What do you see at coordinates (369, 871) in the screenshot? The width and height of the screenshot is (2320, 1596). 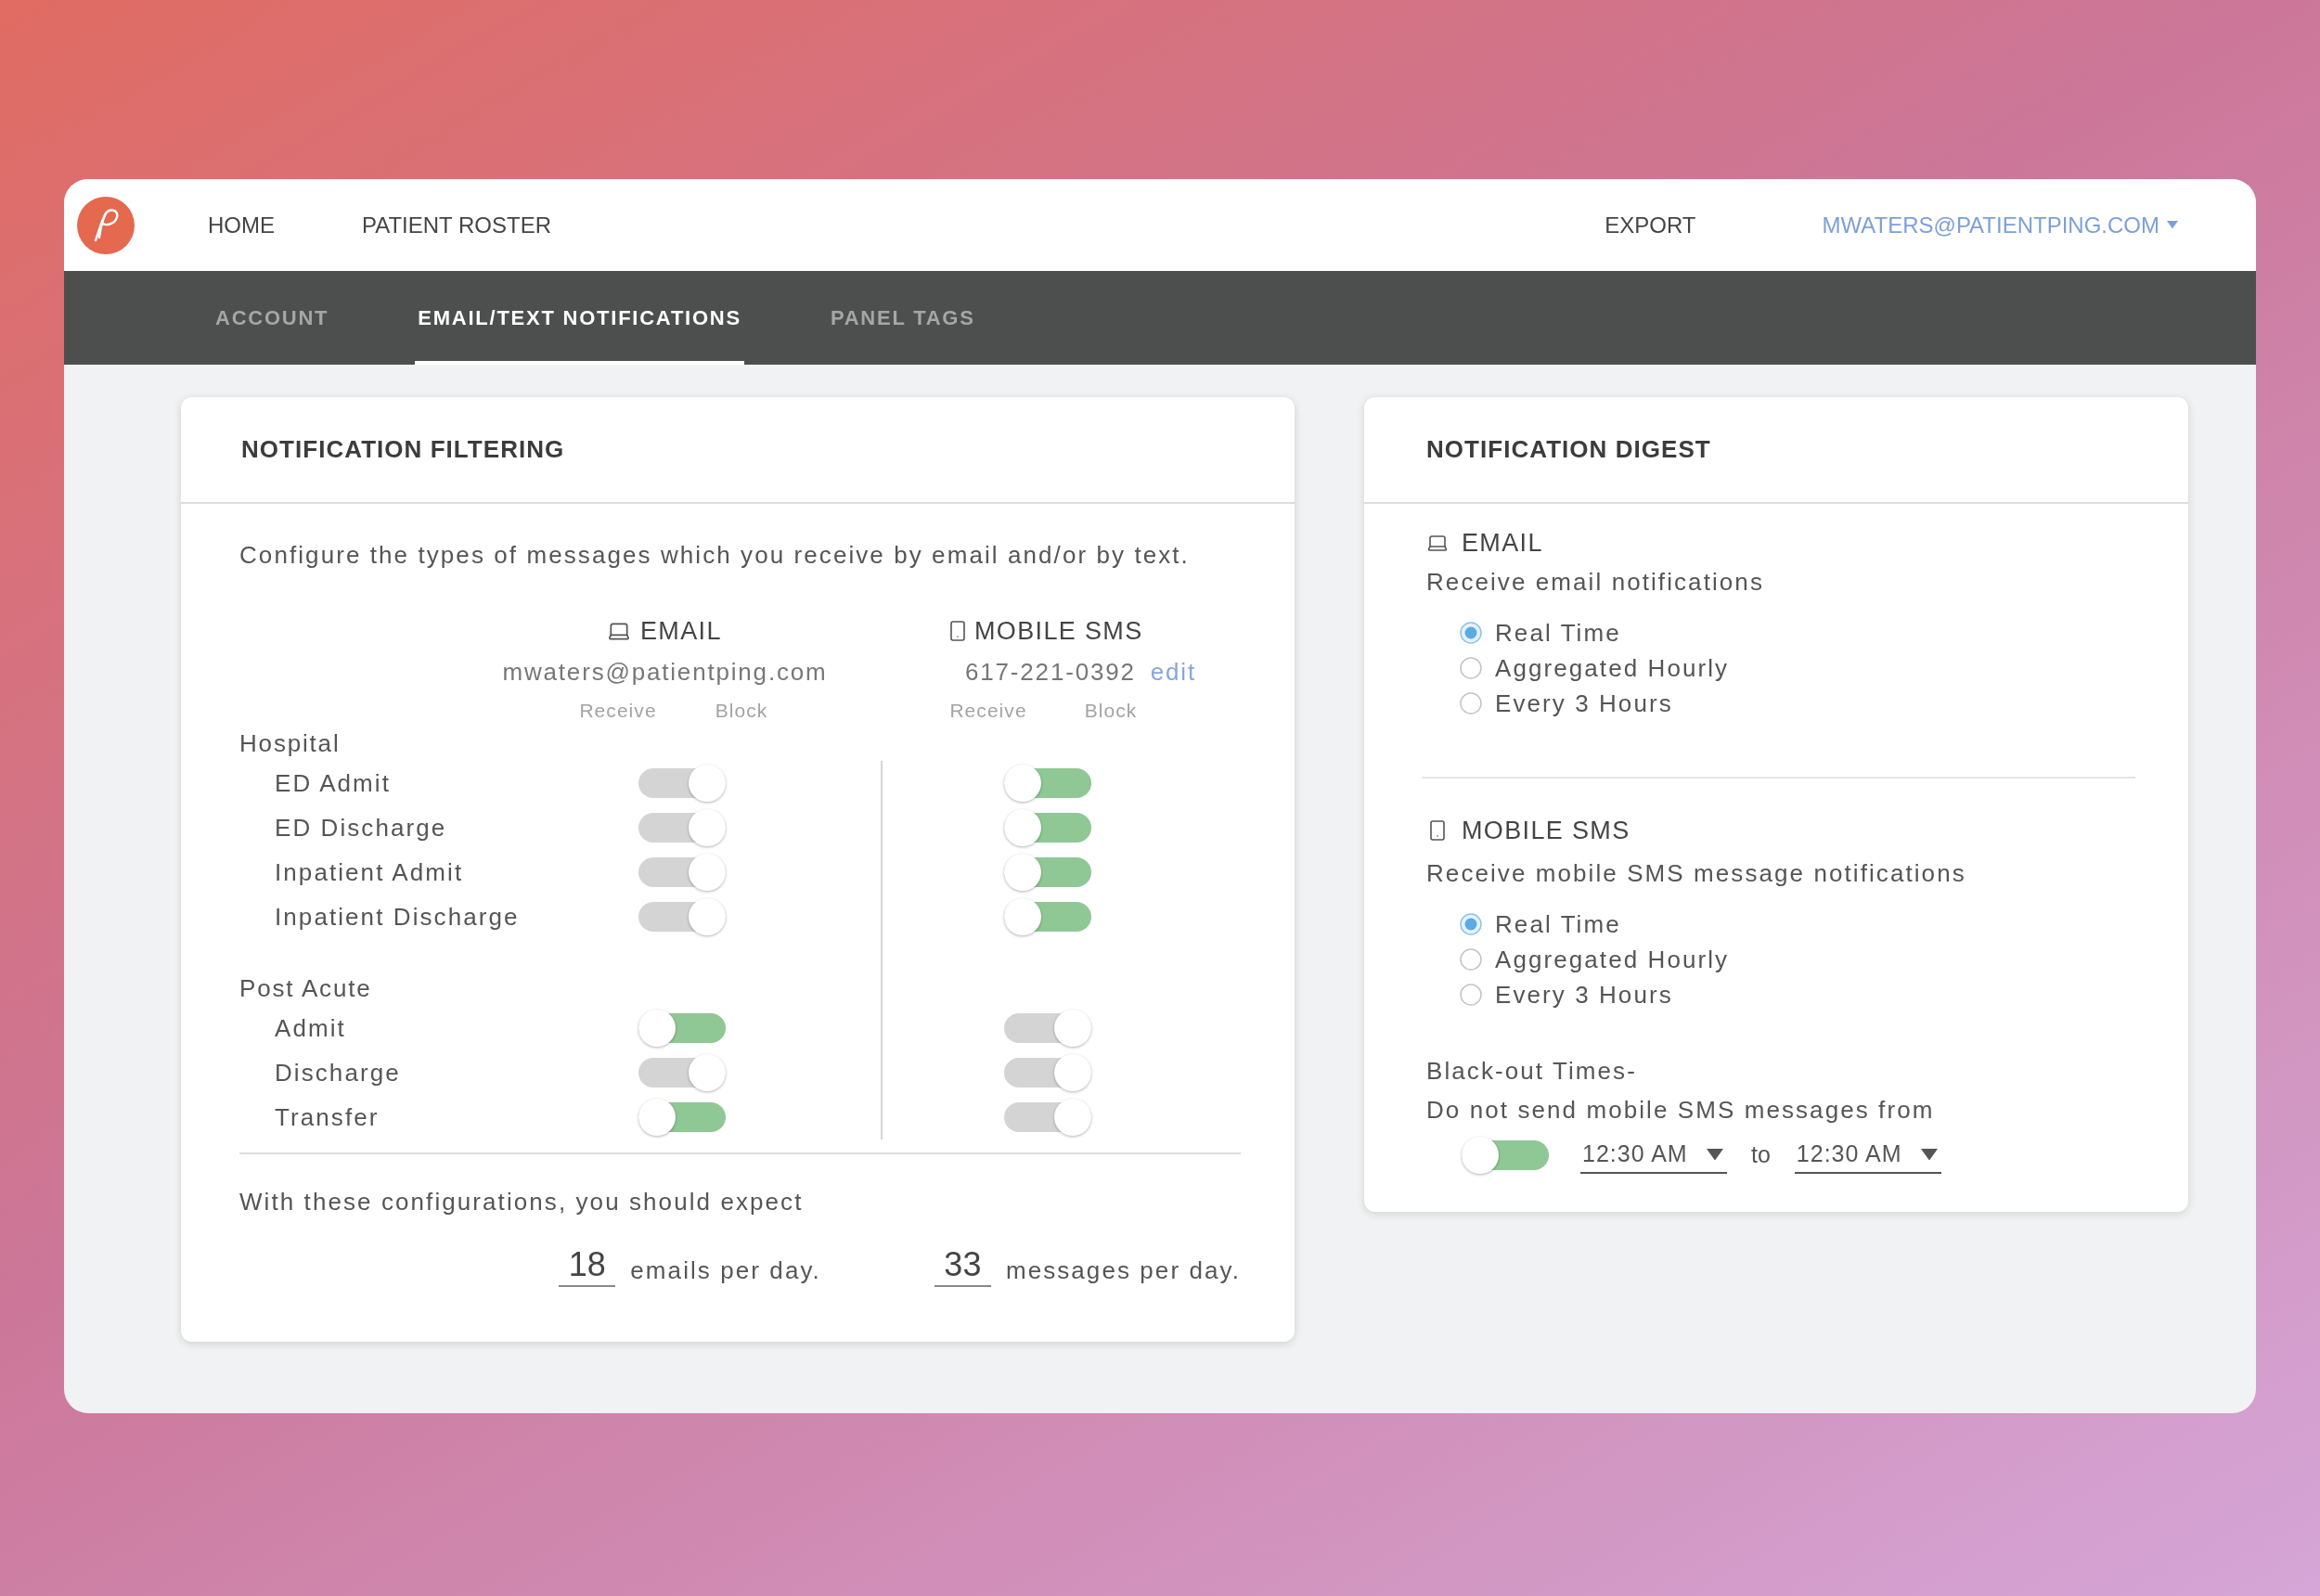 I see `row-label: Inpatient Admit` at bounding box center [369, 871].